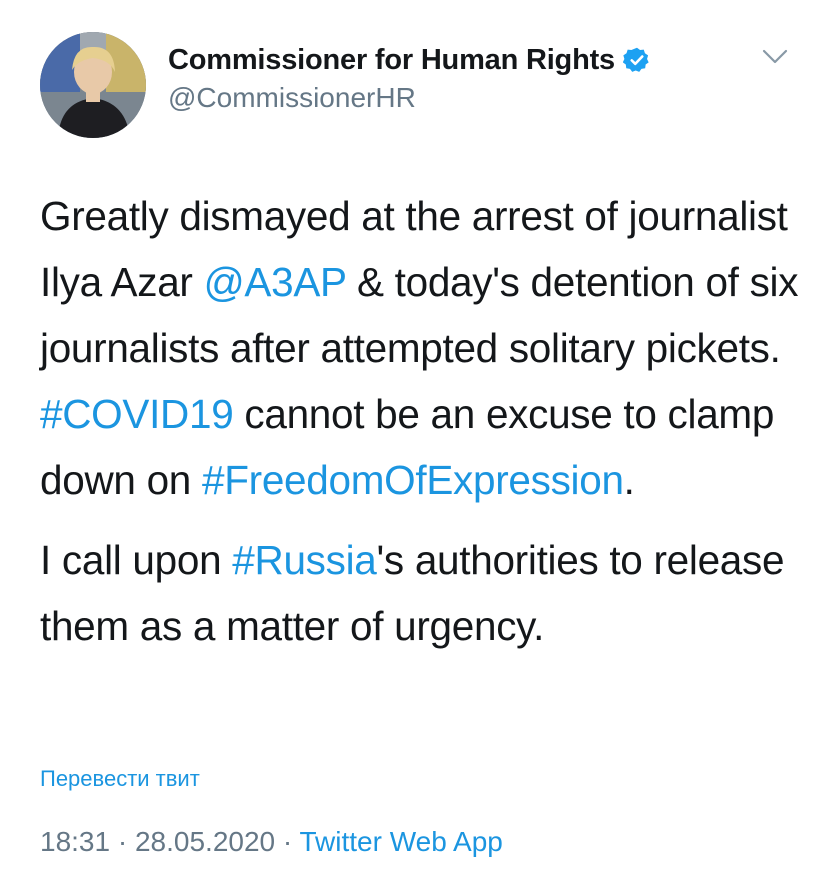 The height and width of the screenshot is (882, 828). I want to click on avatar, so click(93, 85).